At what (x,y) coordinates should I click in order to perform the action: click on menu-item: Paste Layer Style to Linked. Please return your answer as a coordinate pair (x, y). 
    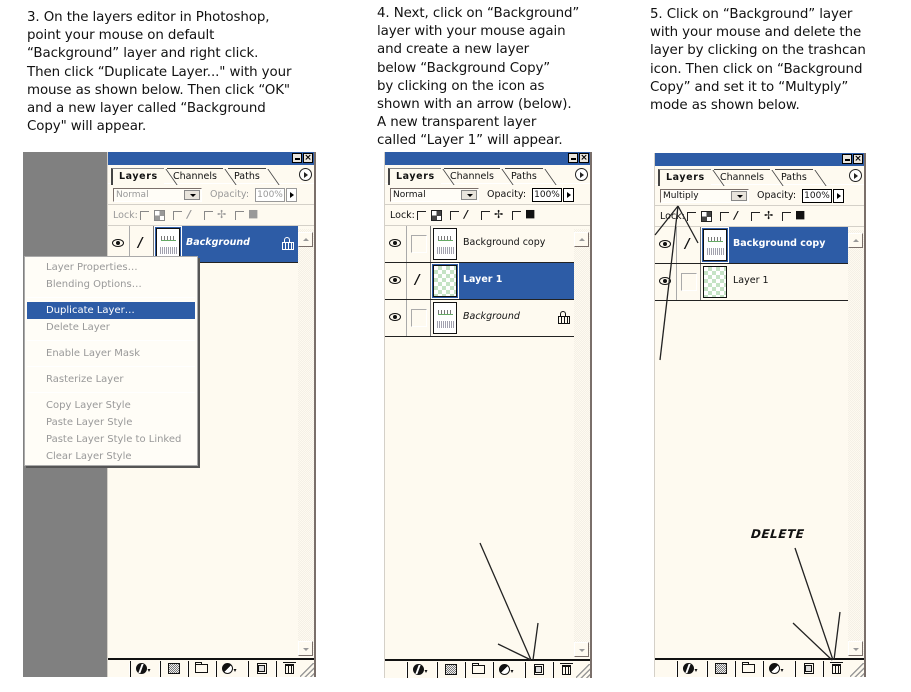
    Looking at the image, I should click on (111, 439).